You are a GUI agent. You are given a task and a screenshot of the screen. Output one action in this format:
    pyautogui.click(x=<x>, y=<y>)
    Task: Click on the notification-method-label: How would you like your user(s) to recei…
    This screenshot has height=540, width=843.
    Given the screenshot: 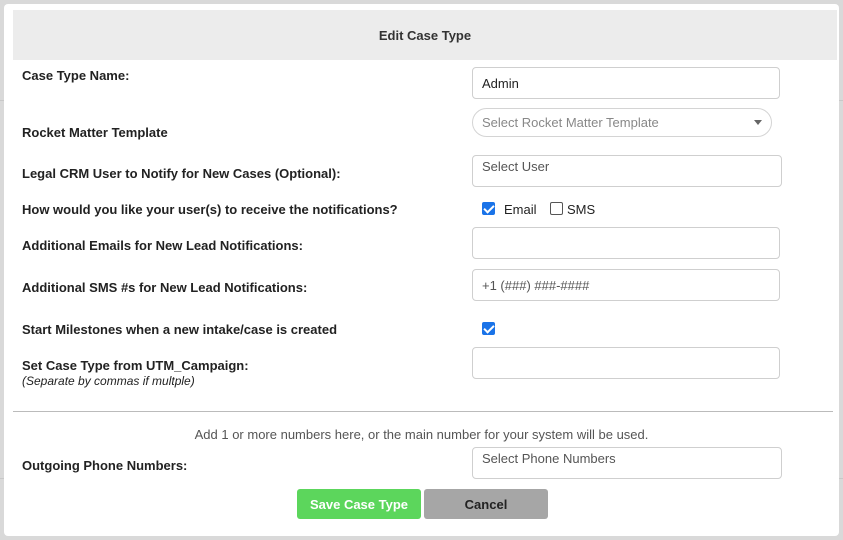 What is the action you would take?
    pyautogui.click(x=210, y=209)
    